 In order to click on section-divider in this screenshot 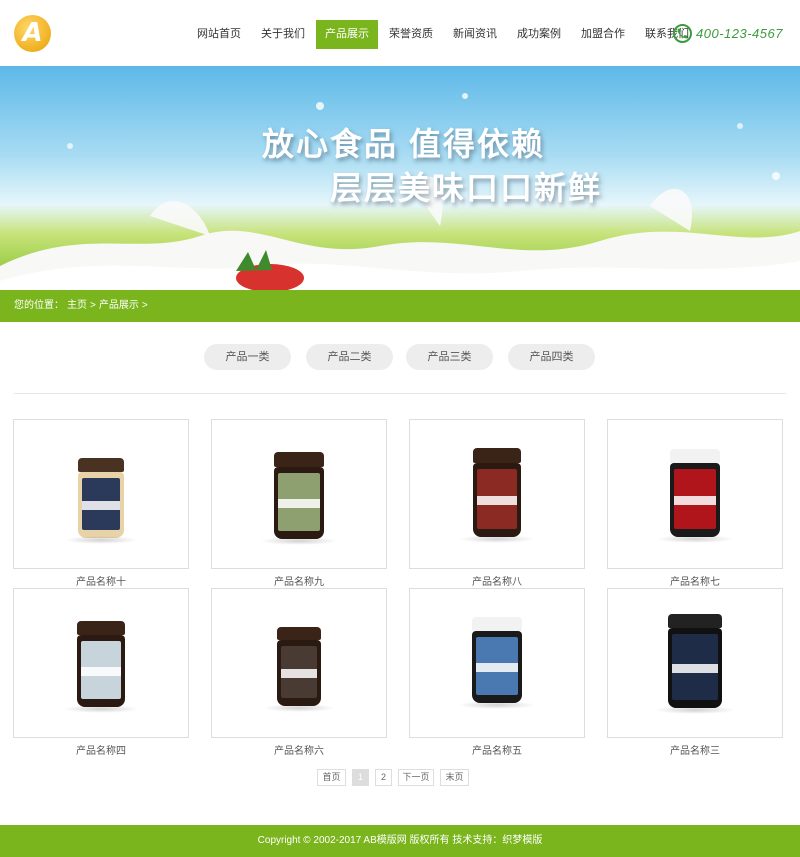, I will do `click(400, 393)`.